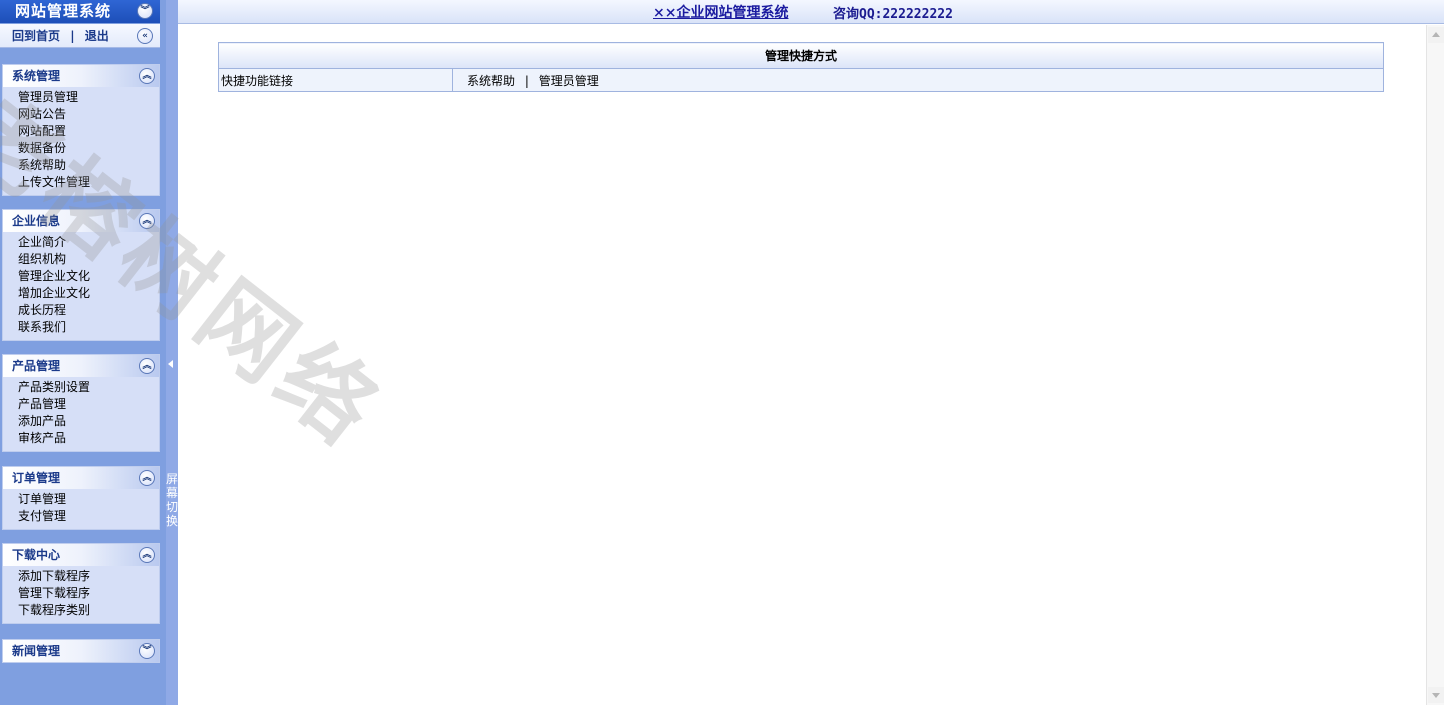 The width and height of the screenshot is (1444, 705). What do you see at coordinates (170, 364) in the screenshot?
I see `triangle-left-icon` at bounding box center [170, 364].